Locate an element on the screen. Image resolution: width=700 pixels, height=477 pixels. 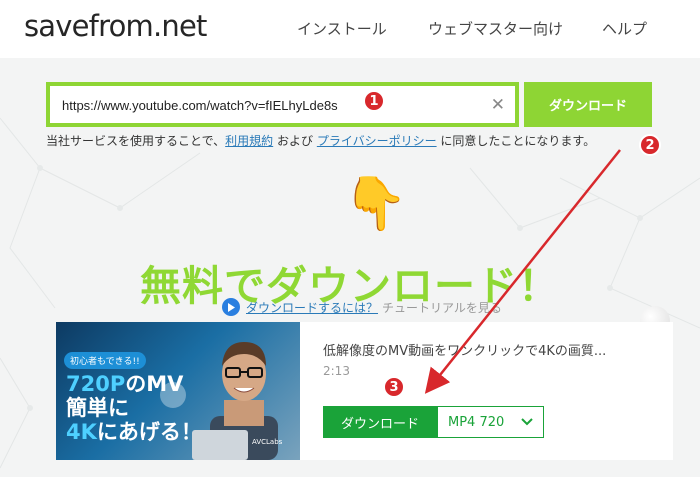
thumbnail-line-3: 4Kにあげる！ is located at coordinates (134, 432).